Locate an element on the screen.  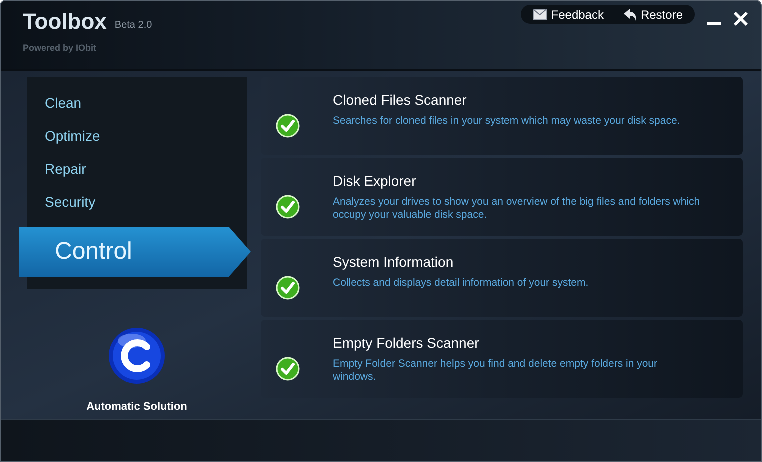
subtitle: Powered by IObit is located at coordinates (60, 48).